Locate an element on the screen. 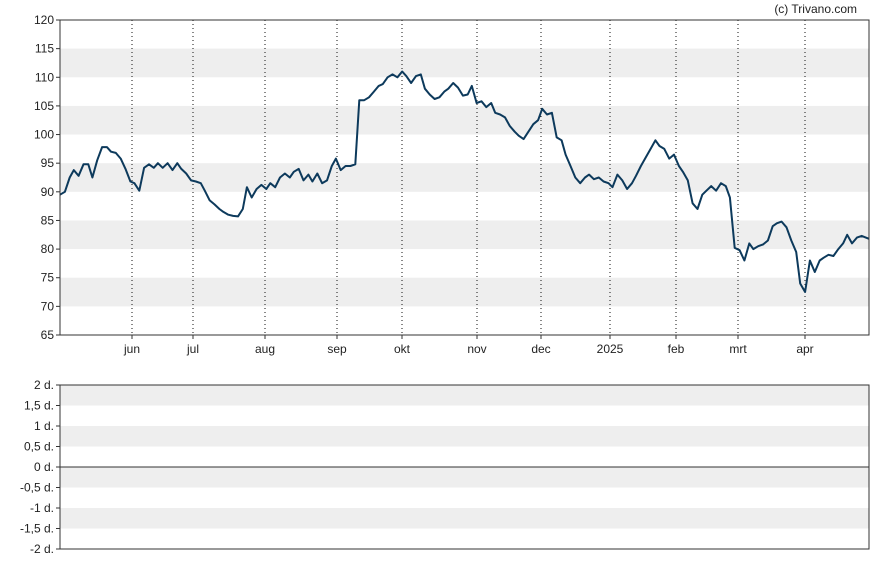  x-tick-label: apr is located at coordinates (804, 349).